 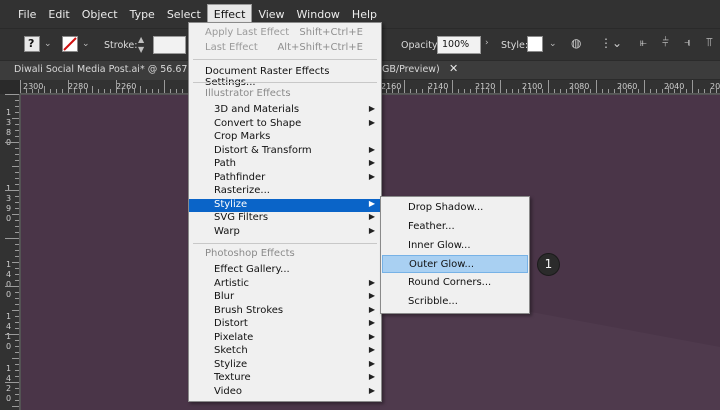 What do you see at coordinates (285, 393) in the screenshot?
I see `menu-item-ps-video: Video ▶` at bounding box center [285, 393].